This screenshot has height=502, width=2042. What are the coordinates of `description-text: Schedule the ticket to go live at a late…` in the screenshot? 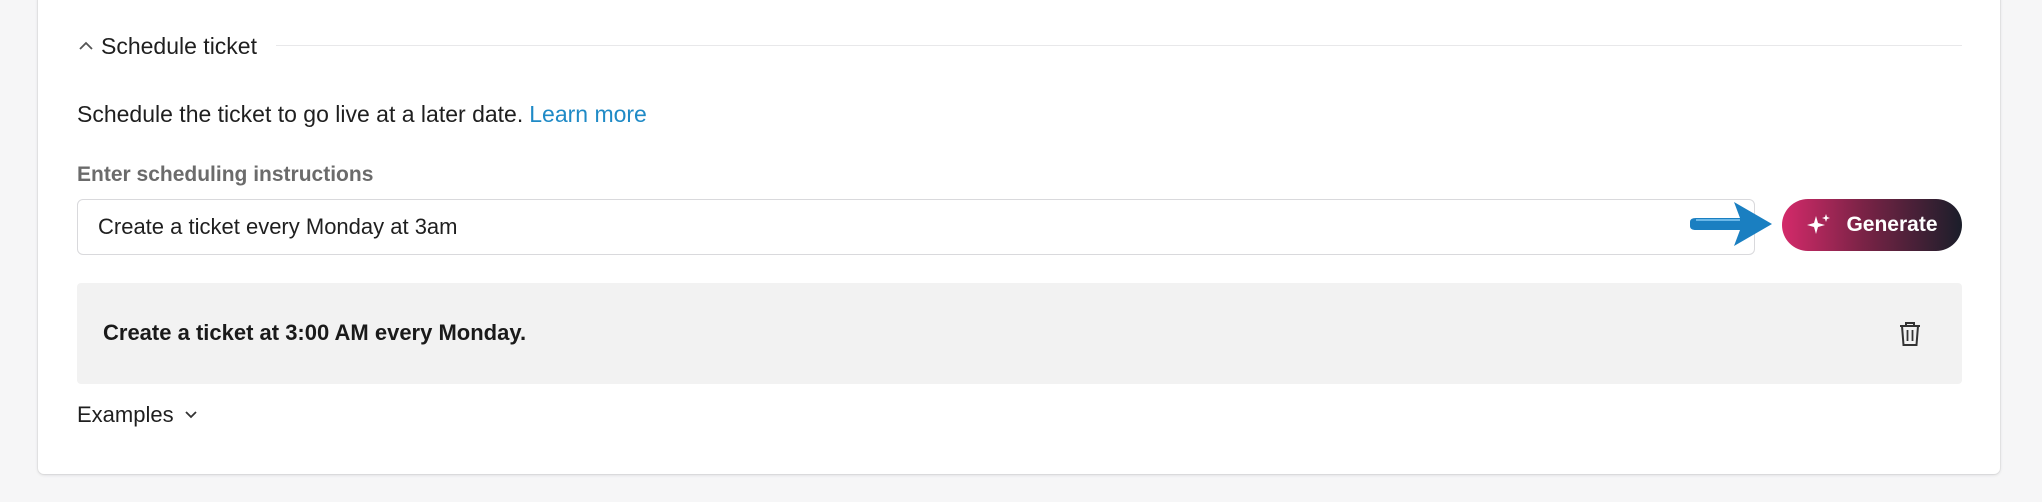 It's located at (300, 114).